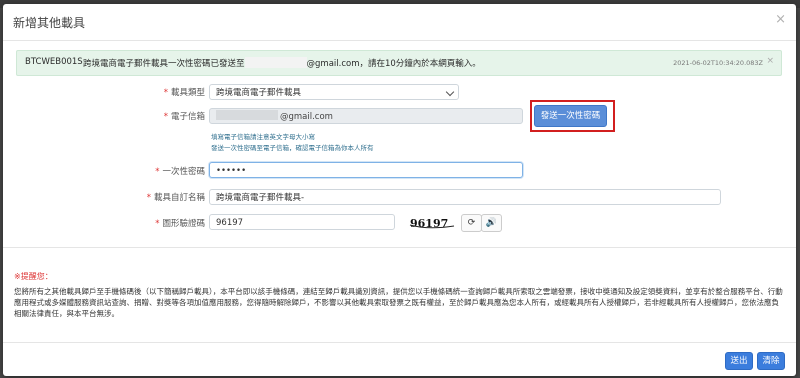 This screenshot has width=800, height=378. What do you see at coordinates (739, 361) in the screenshot?
I see `submit-button: 送出` at bounding box center [739, 361].